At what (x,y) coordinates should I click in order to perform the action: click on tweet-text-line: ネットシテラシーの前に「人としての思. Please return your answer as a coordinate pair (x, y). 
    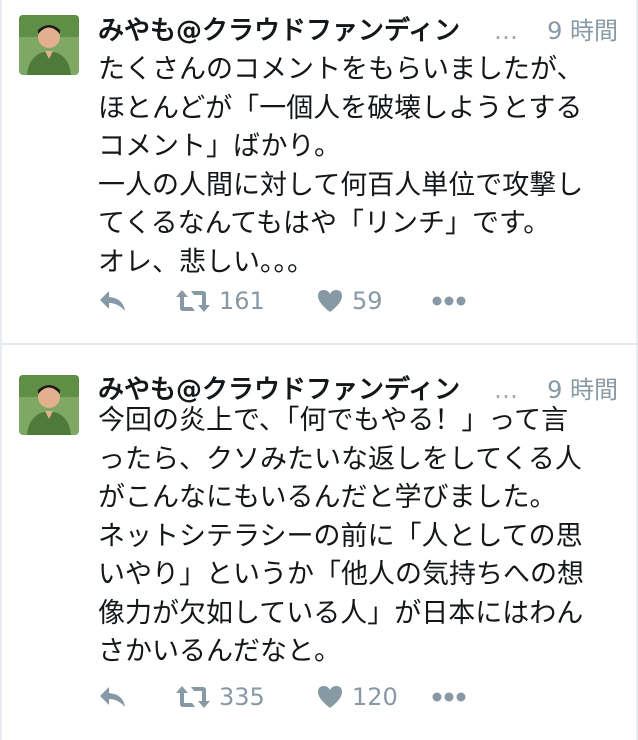
    Looking at the image, I should click on (340, 536).